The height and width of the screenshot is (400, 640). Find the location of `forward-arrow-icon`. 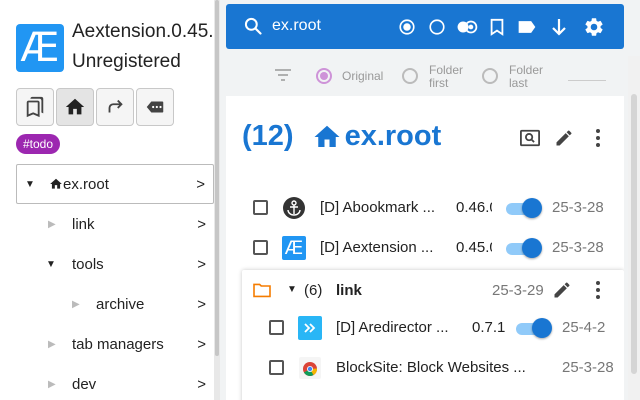

forward-arrow-icon is located at coordinates (115, 106).